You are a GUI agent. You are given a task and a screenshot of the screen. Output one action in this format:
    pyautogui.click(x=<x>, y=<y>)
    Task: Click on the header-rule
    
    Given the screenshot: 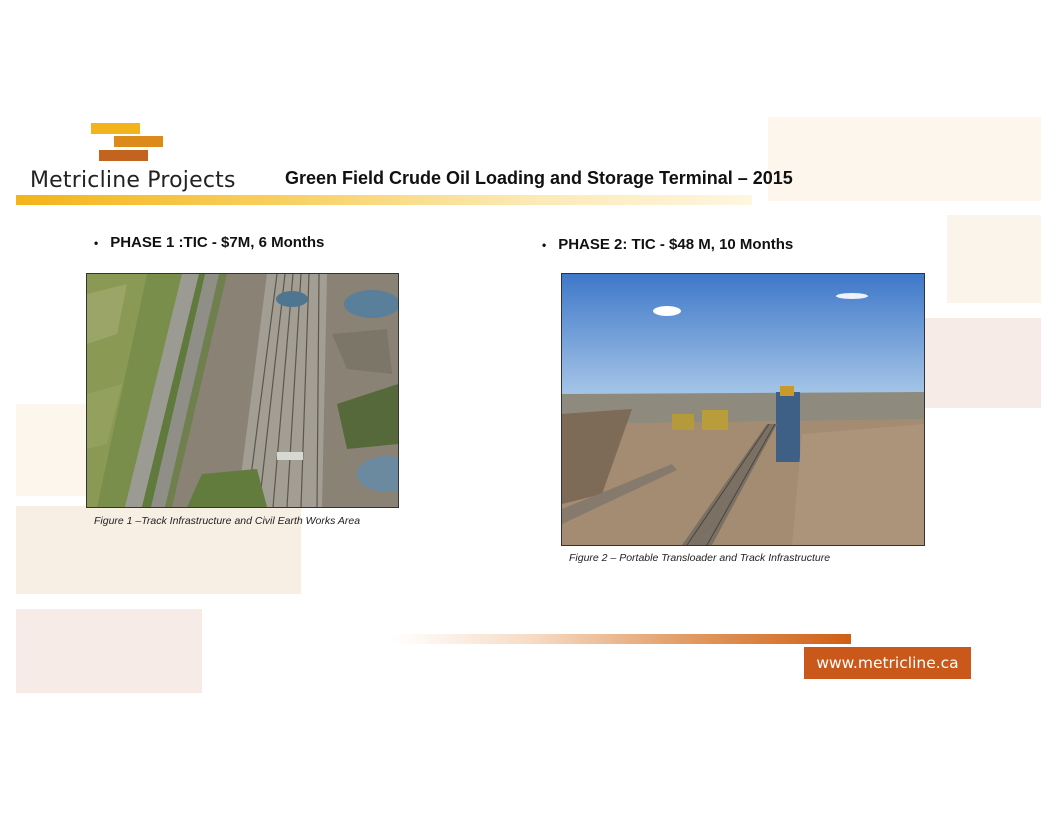 What is the action you would take?
    pyautogui.click(x=384, y=200)
    